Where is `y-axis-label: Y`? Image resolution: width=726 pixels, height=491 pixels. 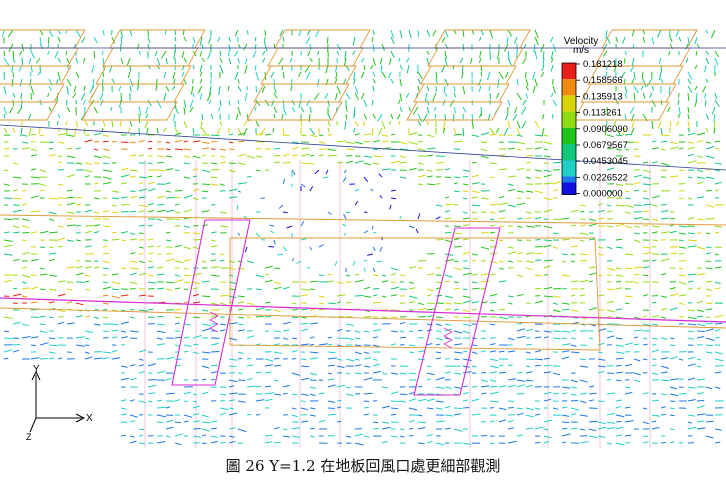
y-axis-label: Y is located at coordinates (36, 369).